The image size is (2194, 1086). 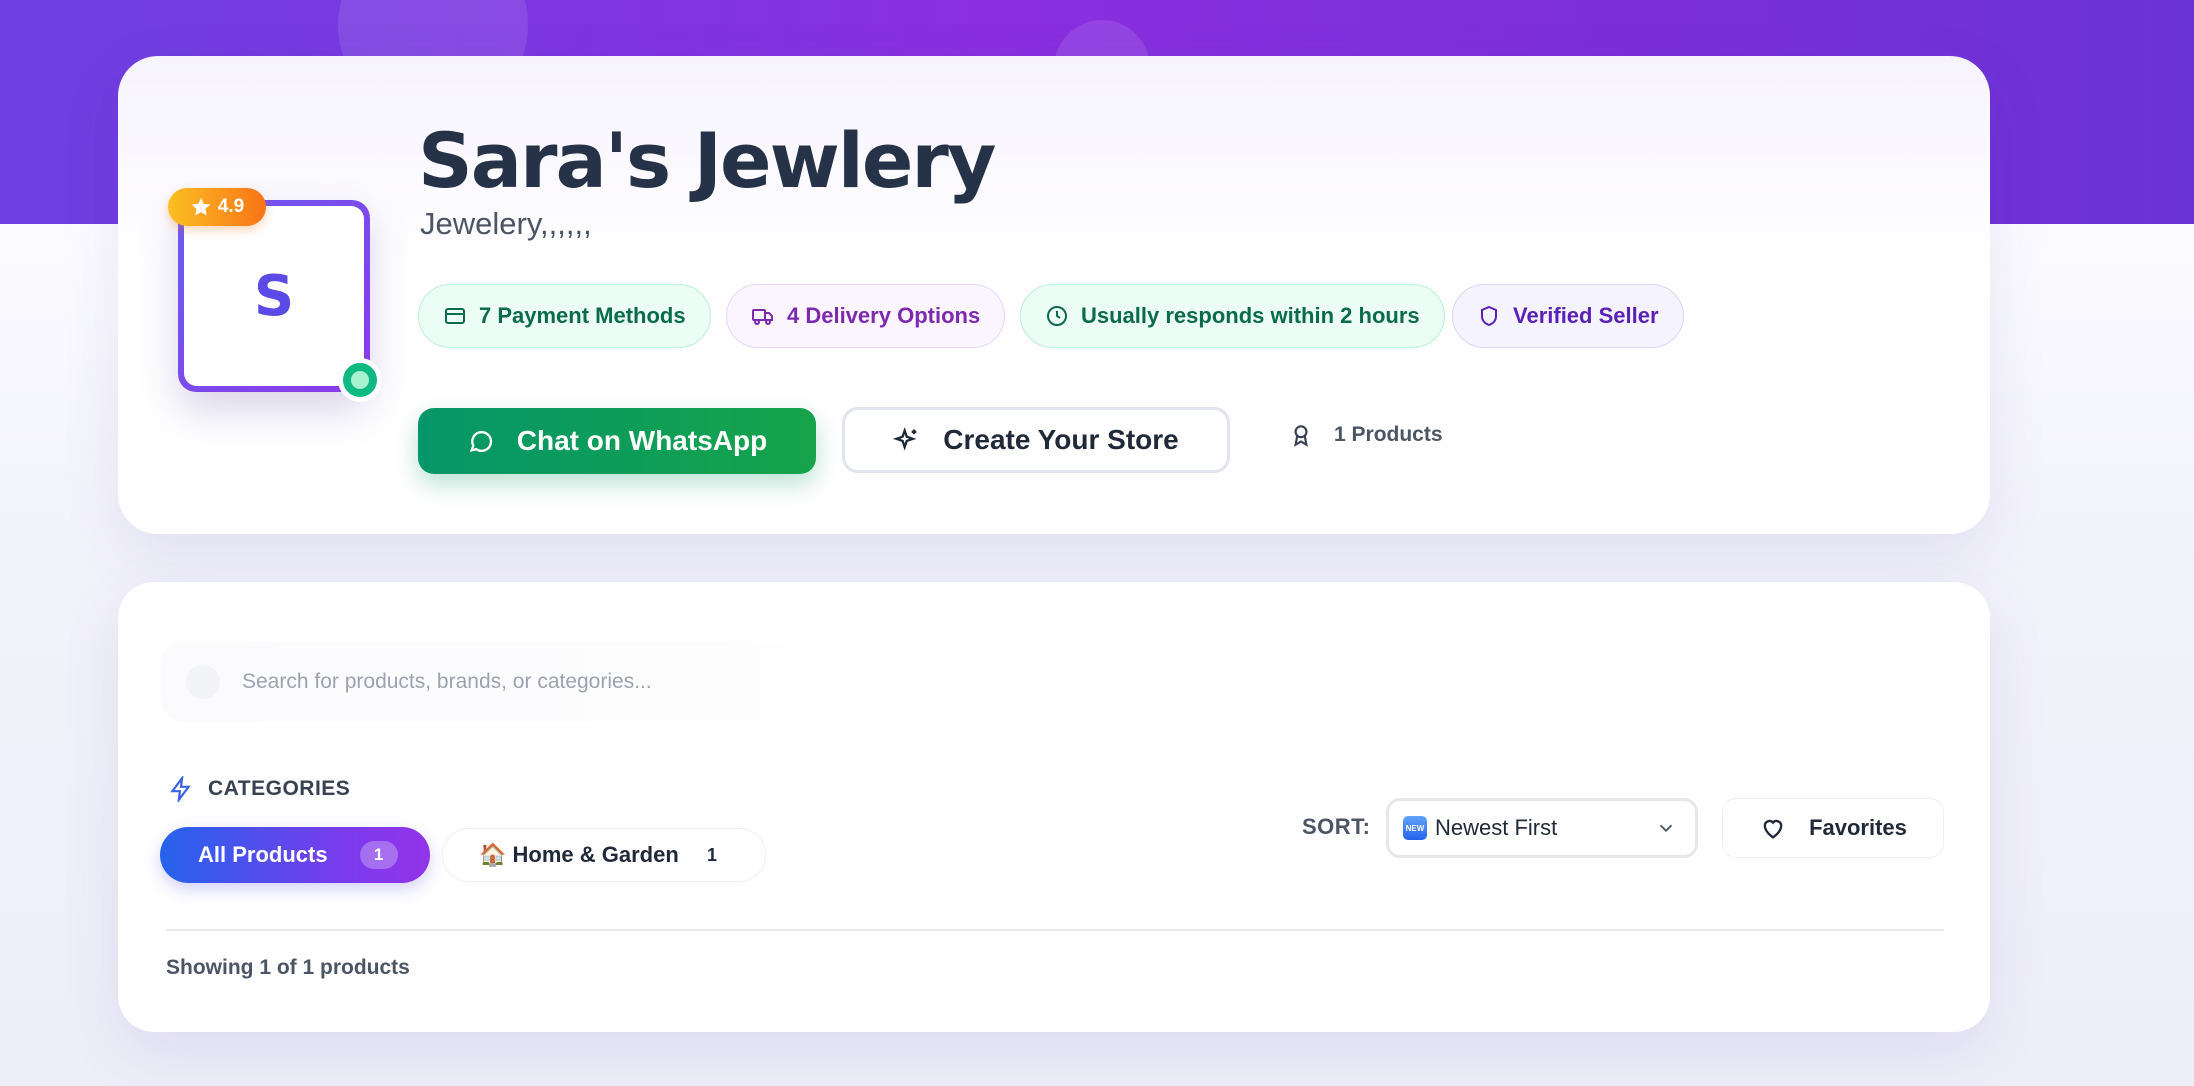 I want to click on verified-seller-label: Verified Seller, so click(x=1586, y=315).